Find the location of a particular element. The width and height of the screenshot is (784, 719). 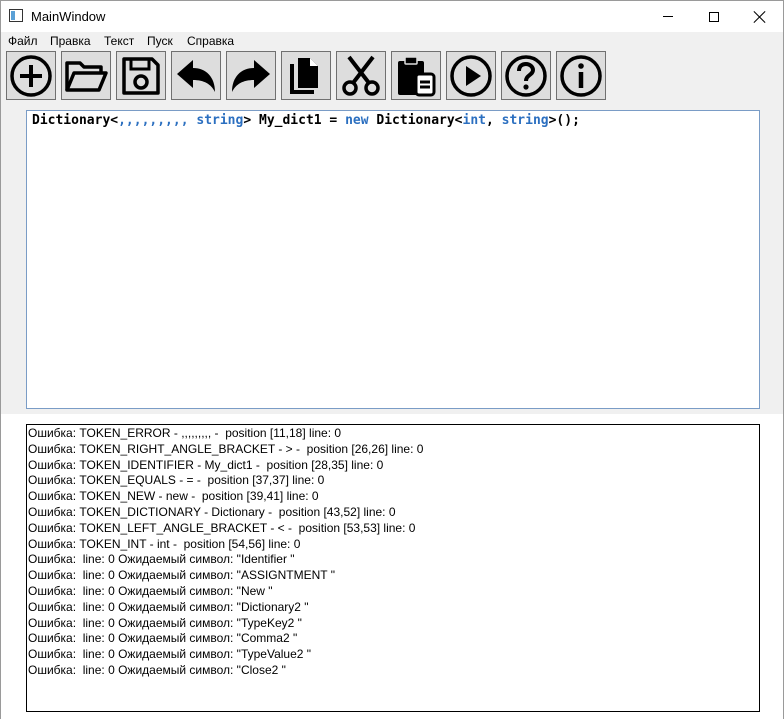

window-title: MainWindow is located at coordinates (68, 16).